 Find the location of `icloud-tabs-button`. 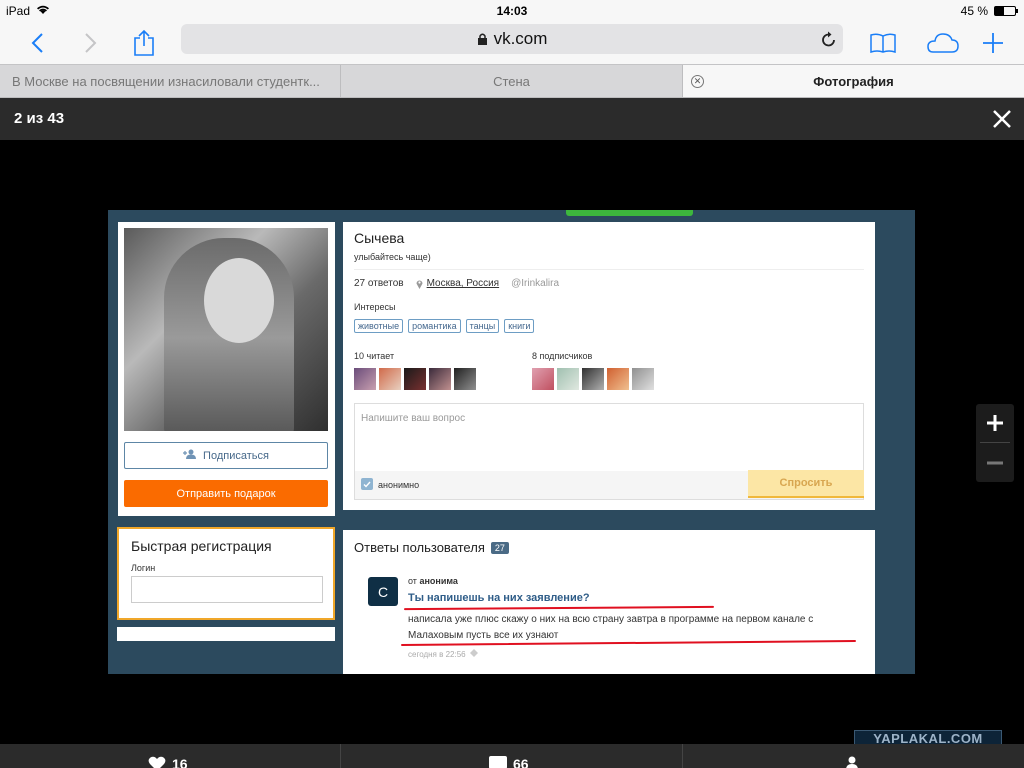

icloud-tabs-button is located at coordinates (942, 43).